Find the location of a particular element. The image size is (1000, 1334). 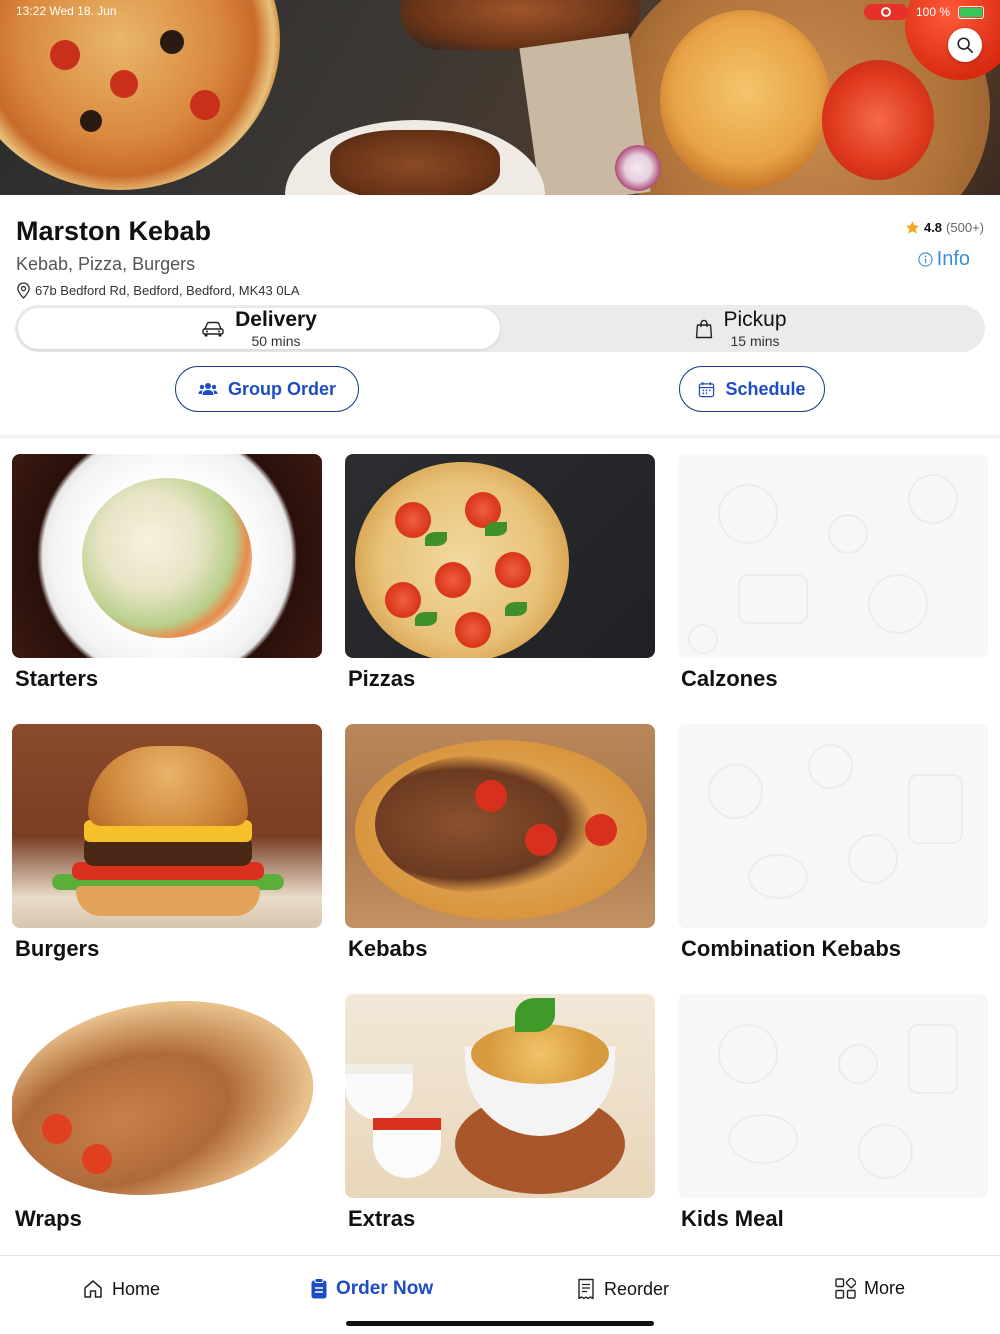

hero-burger is located at coordinates (745, 100).